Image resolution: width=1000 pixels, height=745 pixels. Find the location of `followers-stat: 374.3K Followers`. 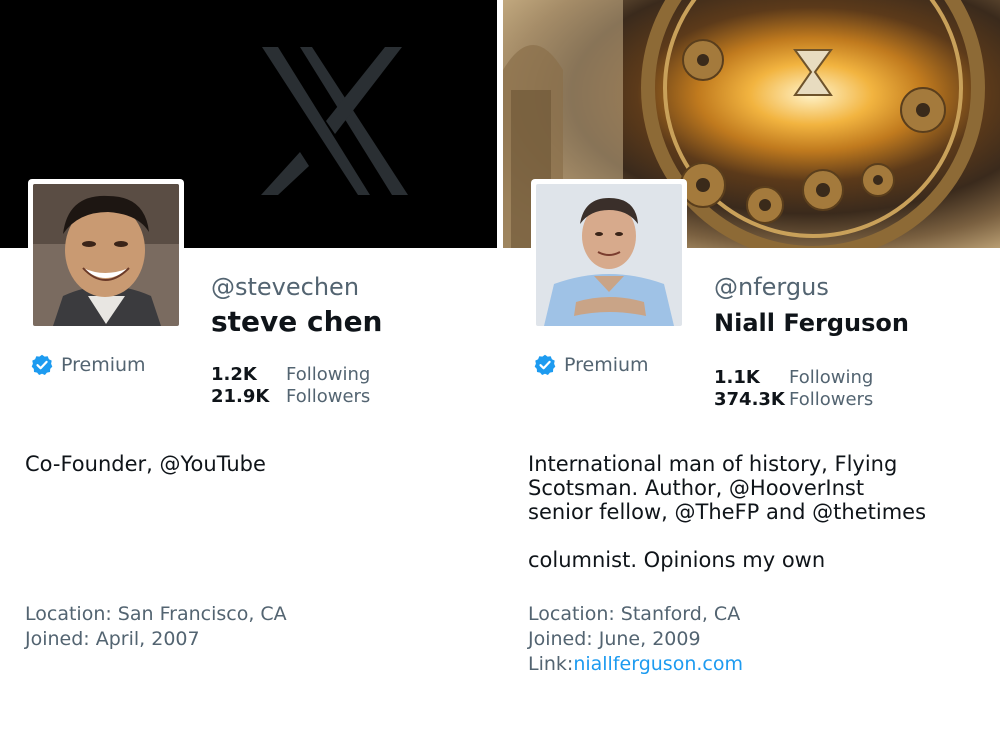

followers-stat: 374.3K Followers is located at coordinates (793, 400).